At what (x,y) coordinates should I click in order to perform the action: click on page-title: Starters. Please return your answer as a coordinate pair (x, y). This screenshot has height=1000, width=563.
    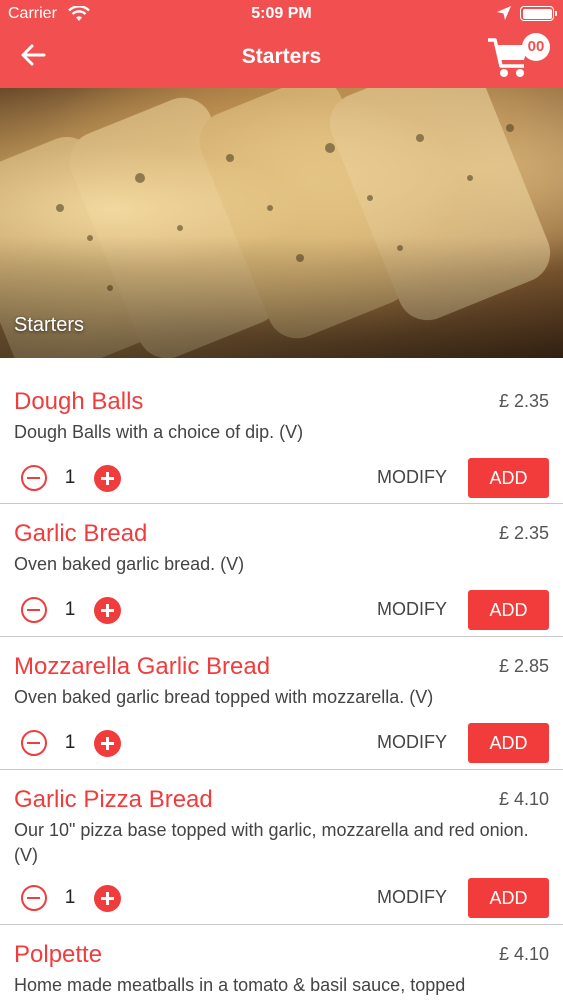
    Looking at the image, I should click on (281, 56).